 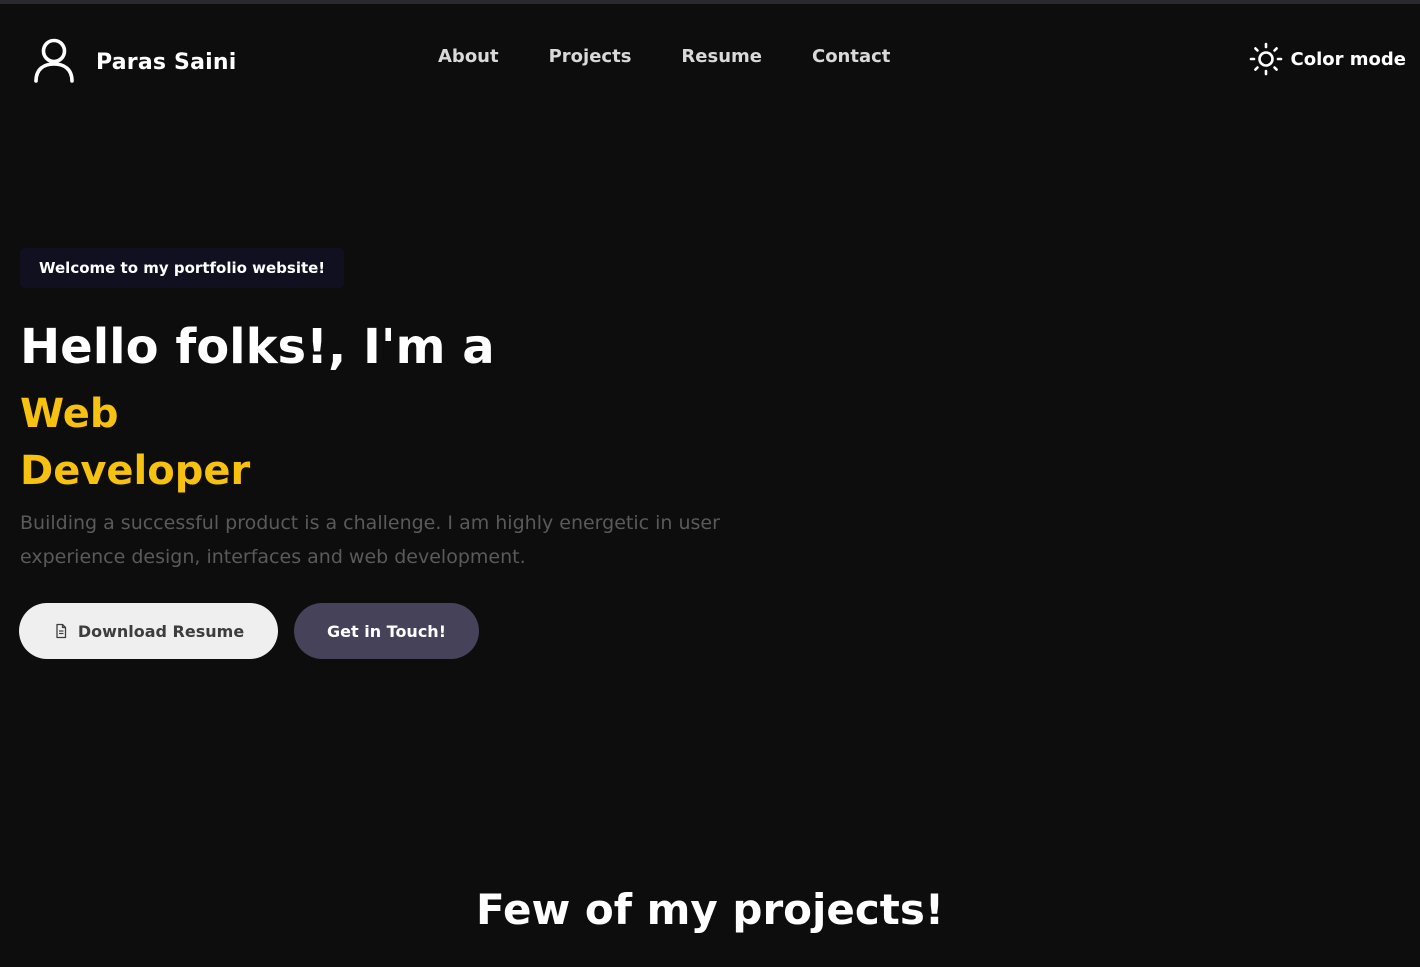 I want to click on color-mode-label: Color mode, so click(x=1348, y=59).